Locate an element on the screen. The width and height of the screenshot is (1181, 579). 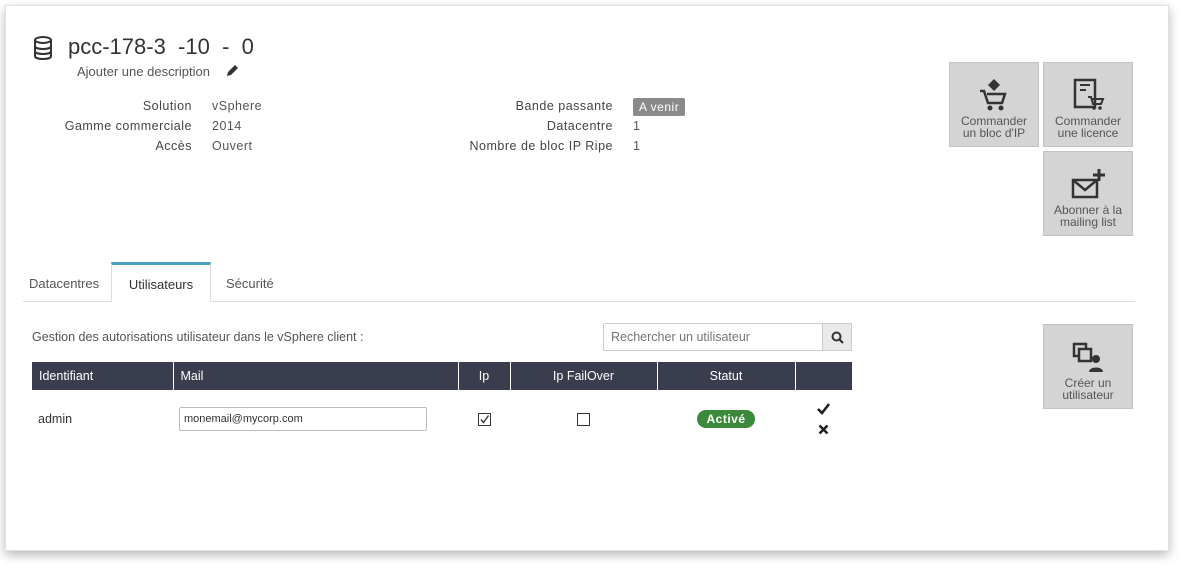
status-badge: Activé is located at coordinates (726, 419).